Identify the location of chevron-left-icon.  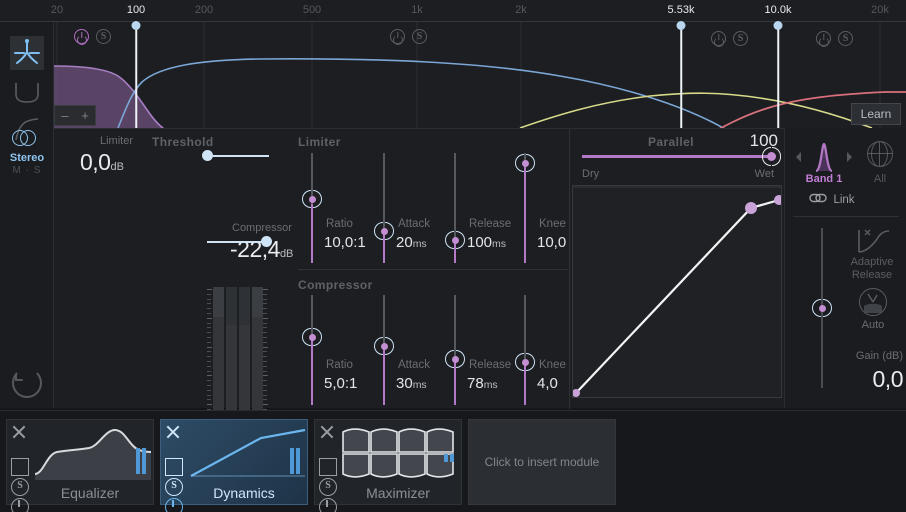
(798, 157).